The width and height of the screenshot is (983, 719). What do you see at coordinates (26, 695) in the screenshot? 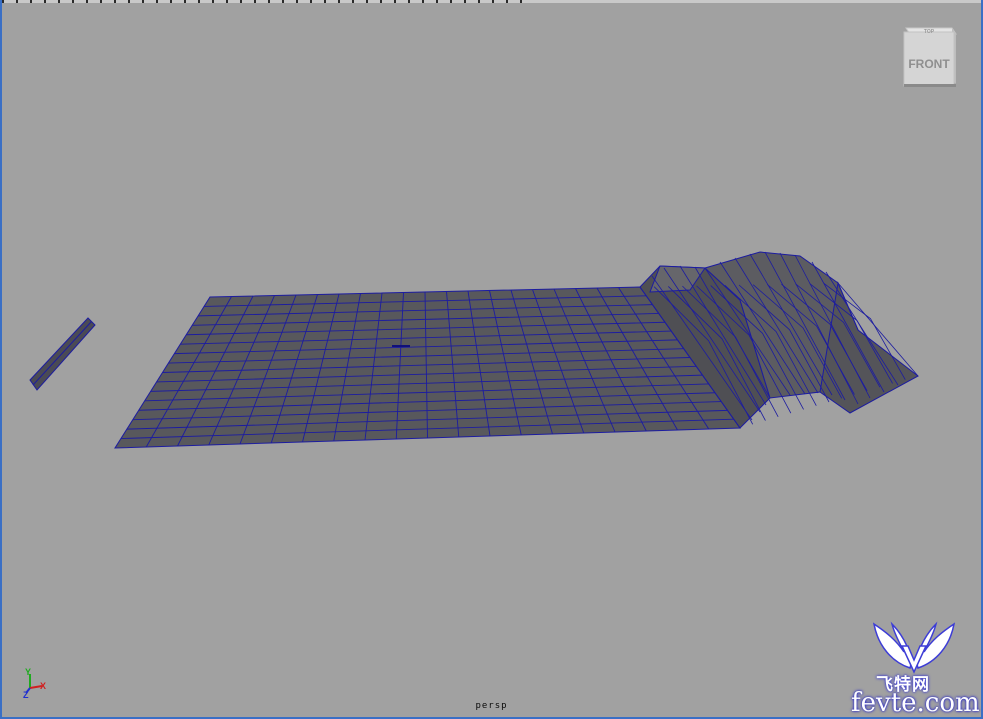
I see `axis-z-label: Z` at bounding box center [26, 695].